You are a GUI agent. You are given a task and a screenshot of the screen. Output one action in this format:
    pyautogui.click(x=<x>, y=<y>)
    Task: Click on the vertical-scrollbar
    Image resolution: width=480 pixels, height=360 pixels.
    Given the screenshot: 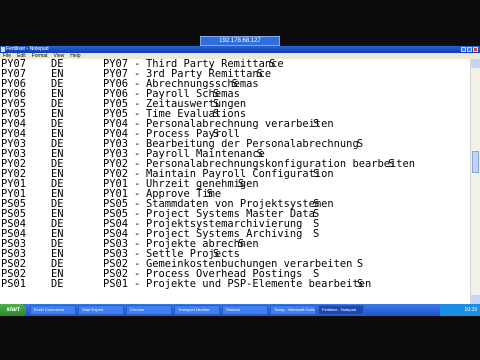 What is the action you would take?
    pyautogui.click(x=475, y=181)
    